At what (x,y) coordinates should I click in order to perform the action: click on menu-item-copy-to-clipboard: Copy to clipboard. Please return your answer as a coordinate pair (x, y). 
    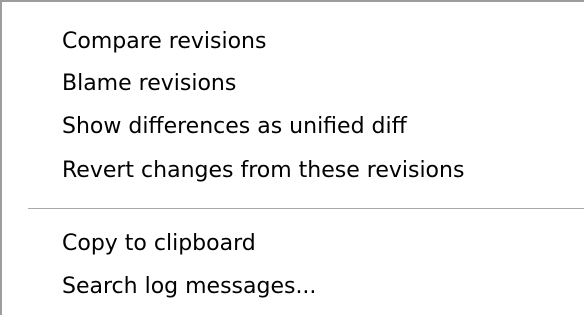
    Looking at the image, I should click on (293, 244).